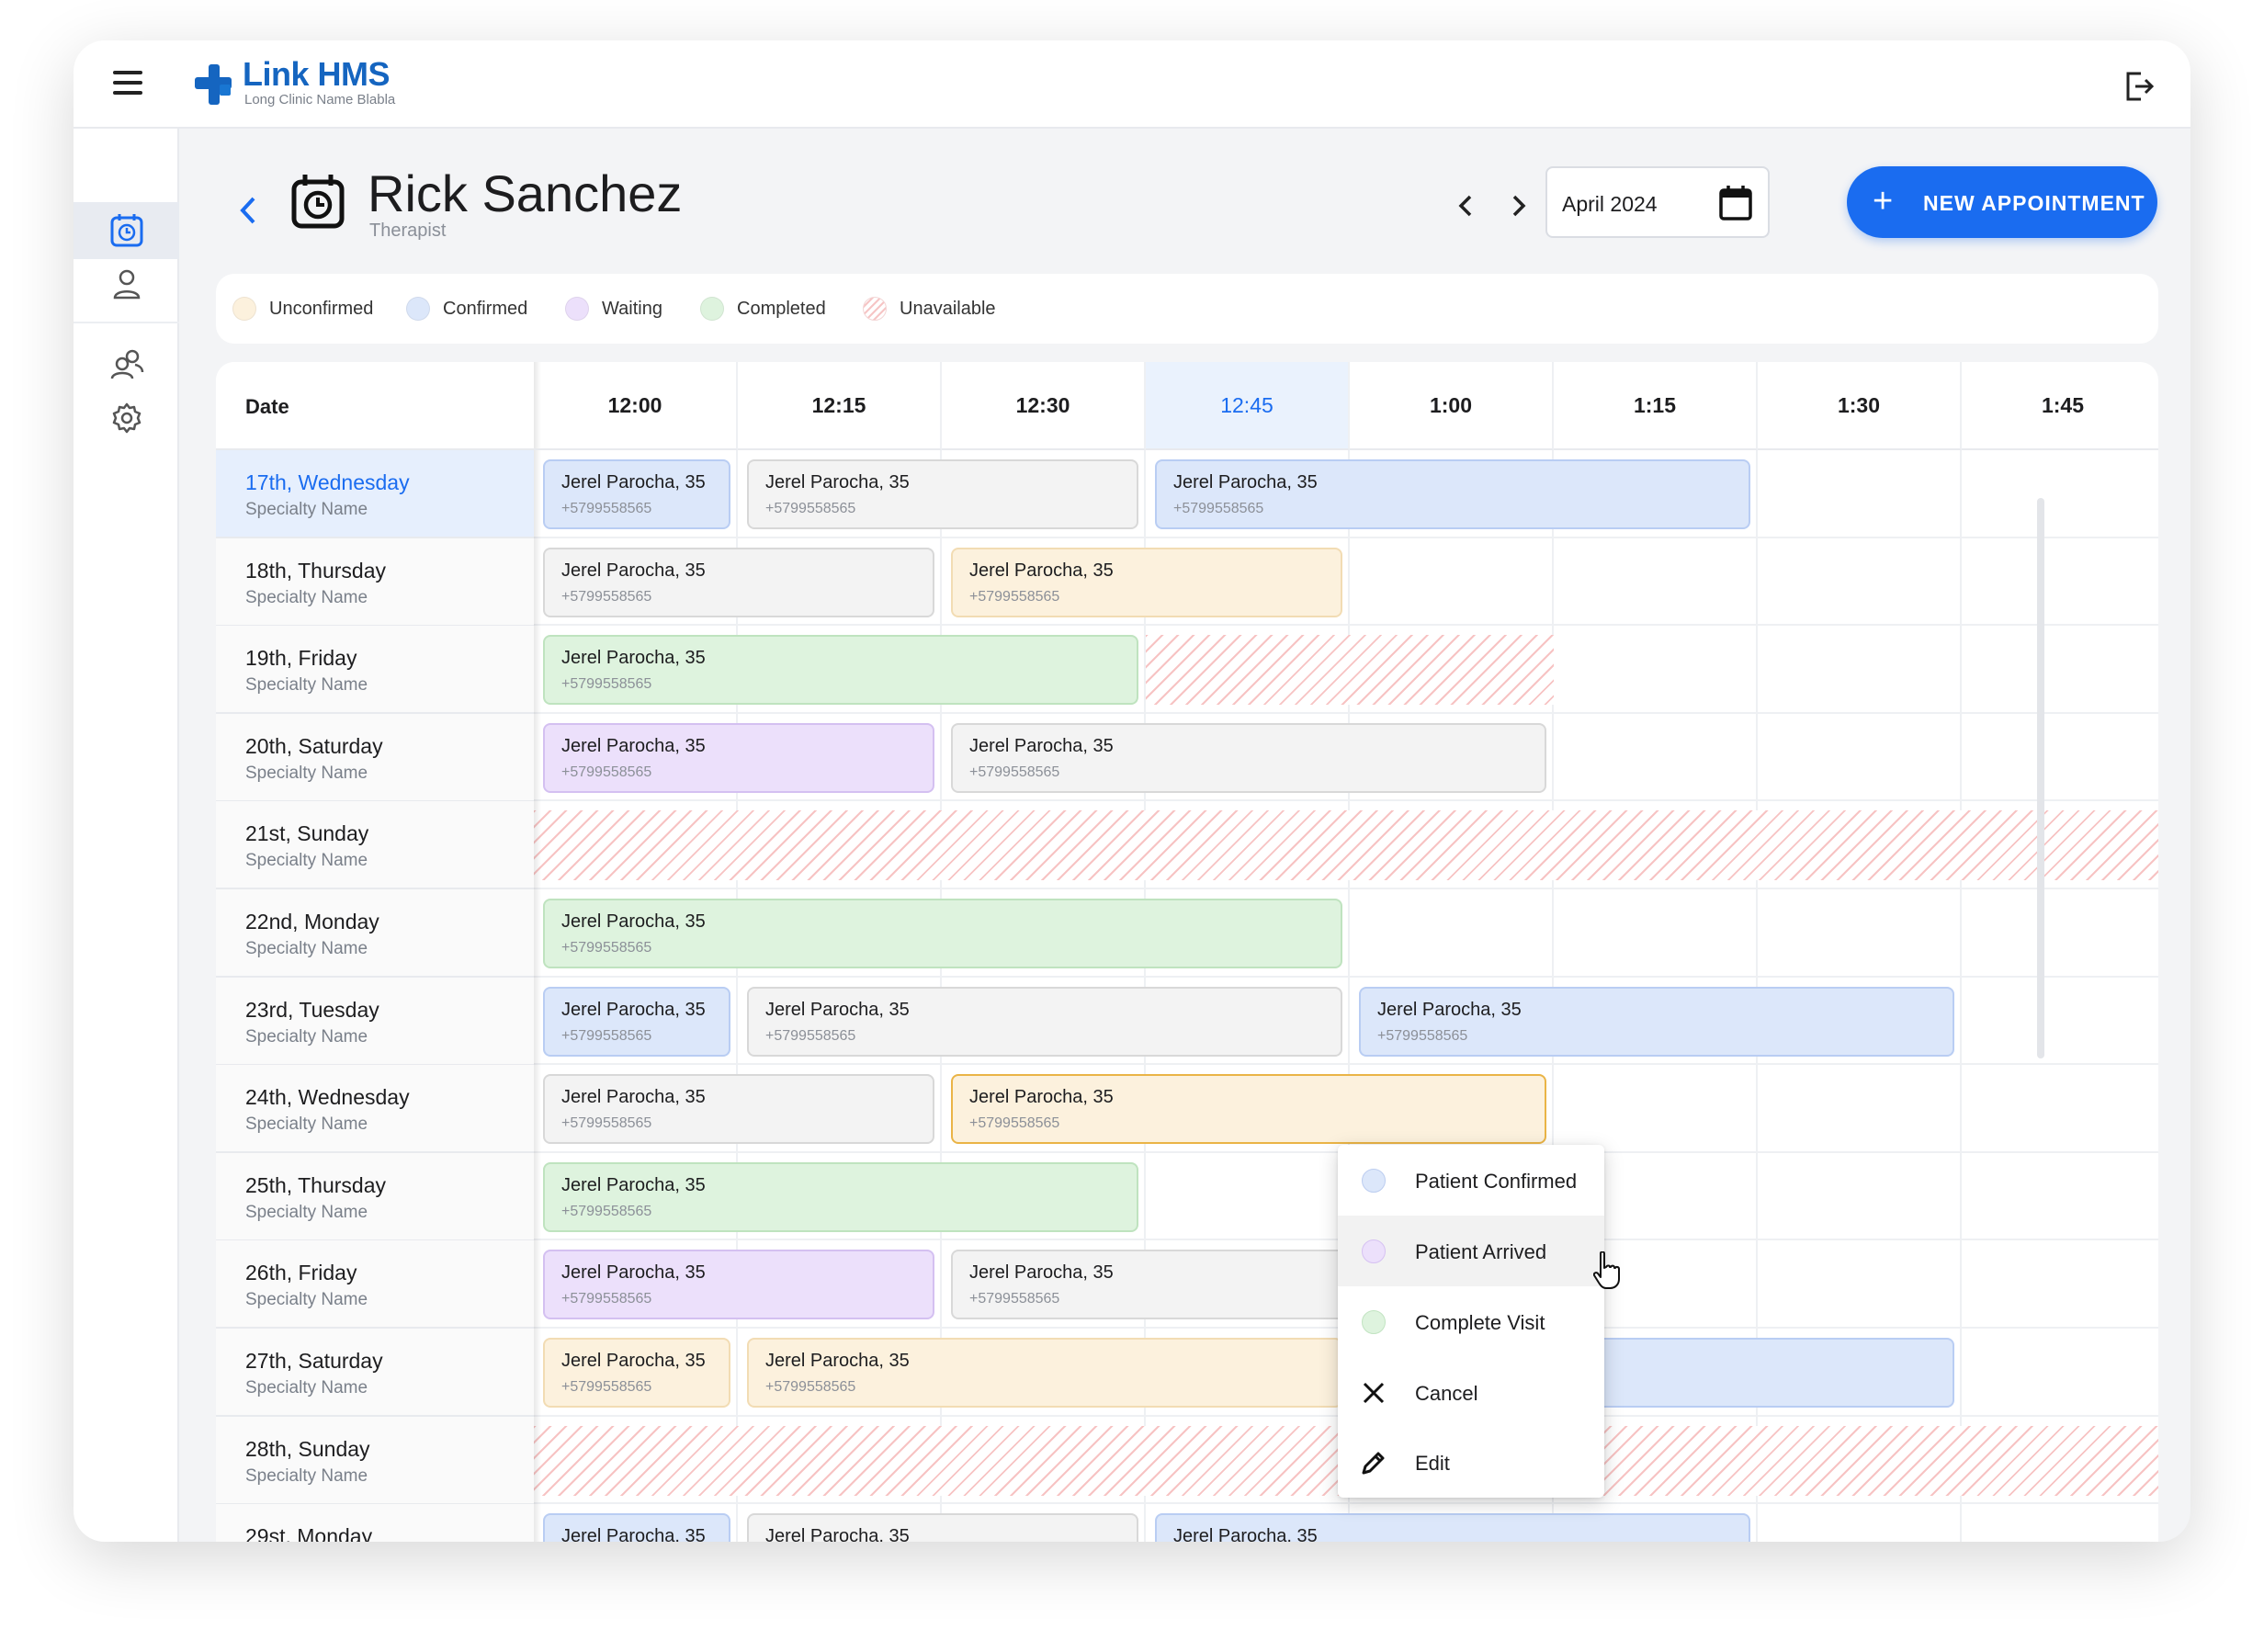 The height and width of the screenshot is (1652, 2264). Describe the element at coordinates (418, 309) in the screenshot. I see `confirmed-dot-icon` at that location.